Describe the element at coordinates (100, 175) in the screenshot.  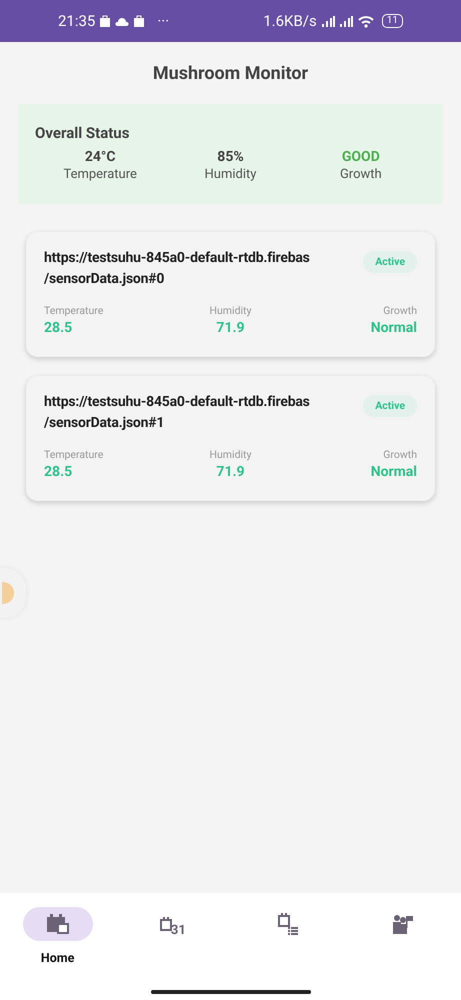
I see `stat-label: Temperature` at that location.